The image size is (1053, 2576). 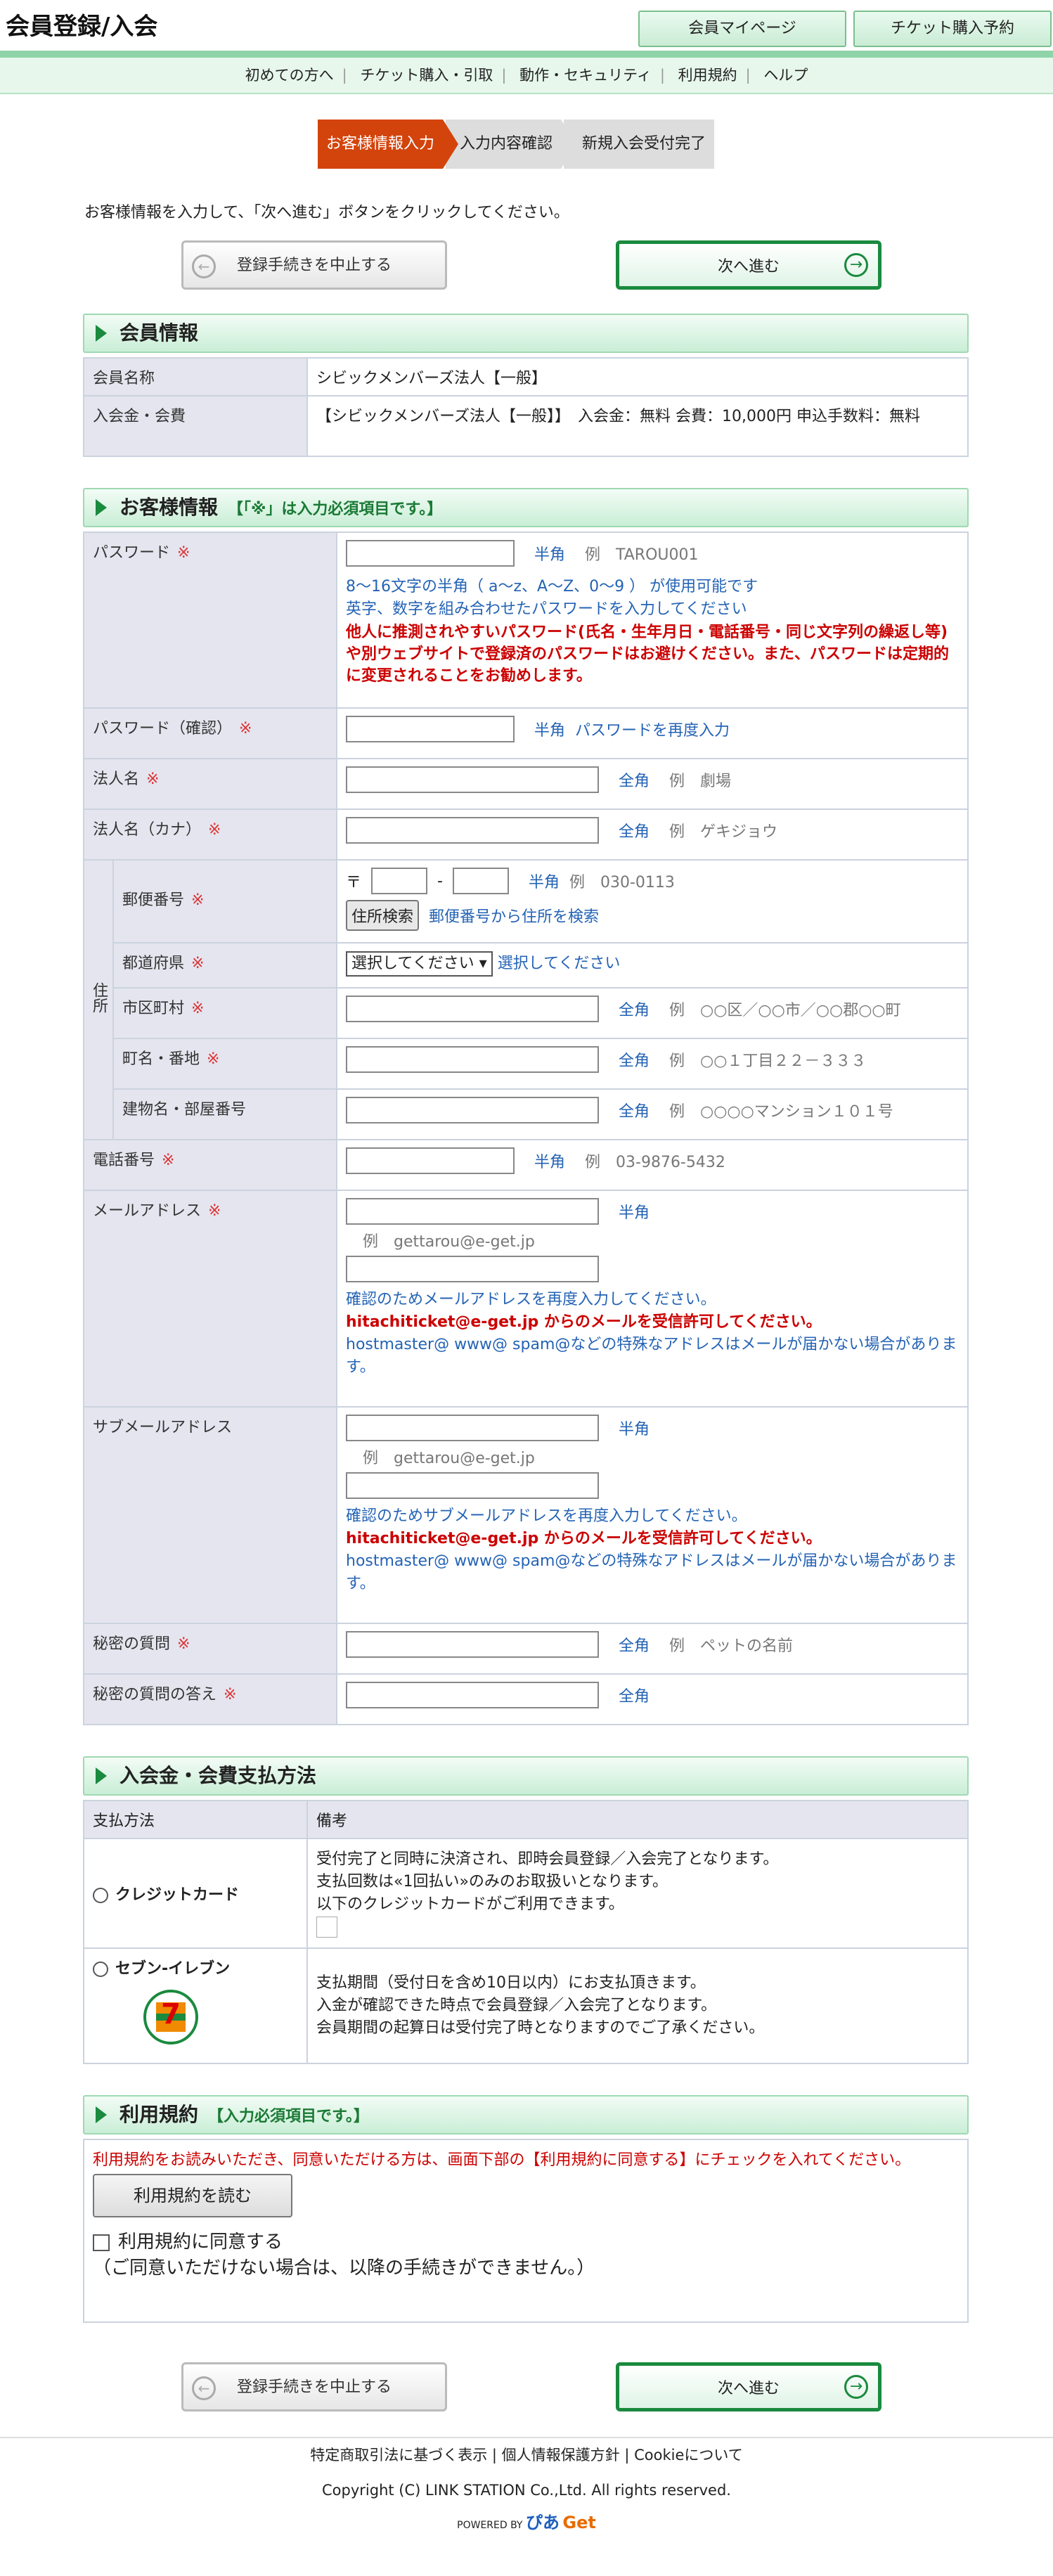 What do you see at coordinates (514, 917) in the screenshot?
I see `postal-search-link: 郵便番号から住所を検索` at bounding box center [514, 917].